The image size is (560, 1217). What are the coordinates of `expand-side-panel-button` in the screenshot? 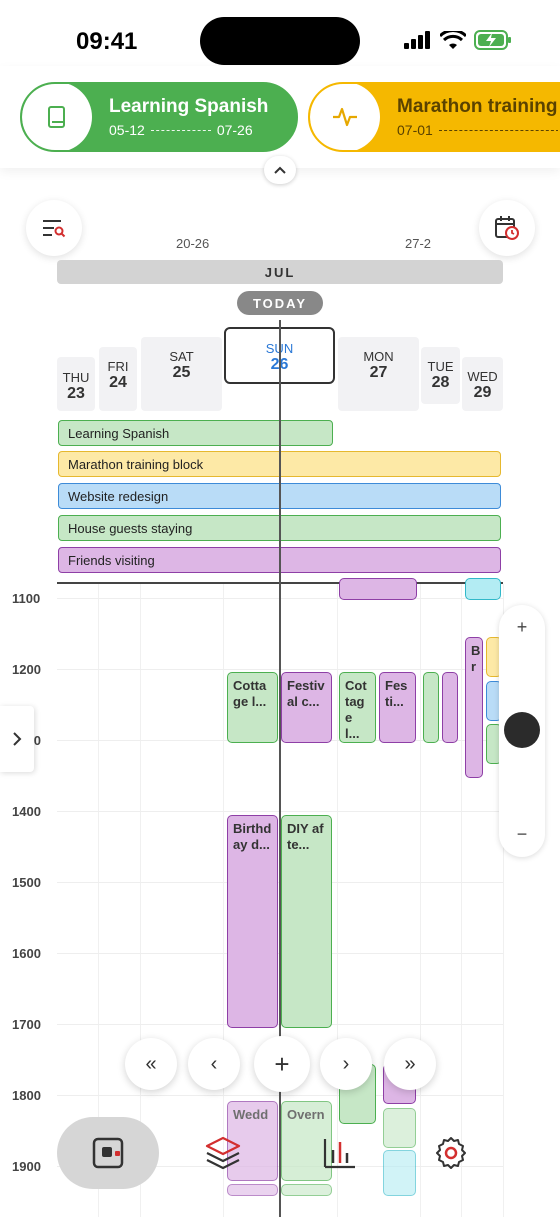 It's located at (17, 739).